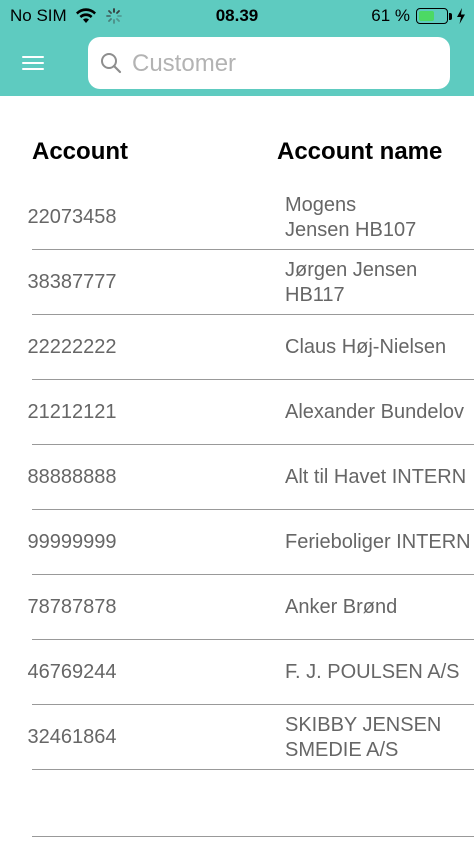  What do you see at coordinates (237, 542) in the screenshot?
I see `table-row: 99999999 Ferieboliger INTERN` at bounding box center [237, 542].